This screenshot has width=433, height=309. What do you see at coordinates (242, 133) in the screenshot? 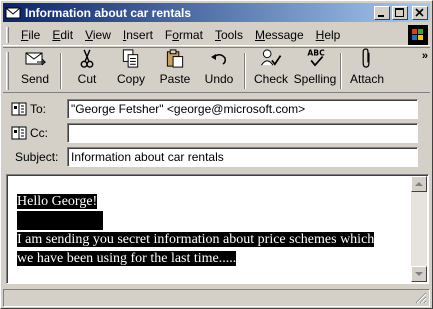
I see `cc-field` at bounding box center [242, 133].